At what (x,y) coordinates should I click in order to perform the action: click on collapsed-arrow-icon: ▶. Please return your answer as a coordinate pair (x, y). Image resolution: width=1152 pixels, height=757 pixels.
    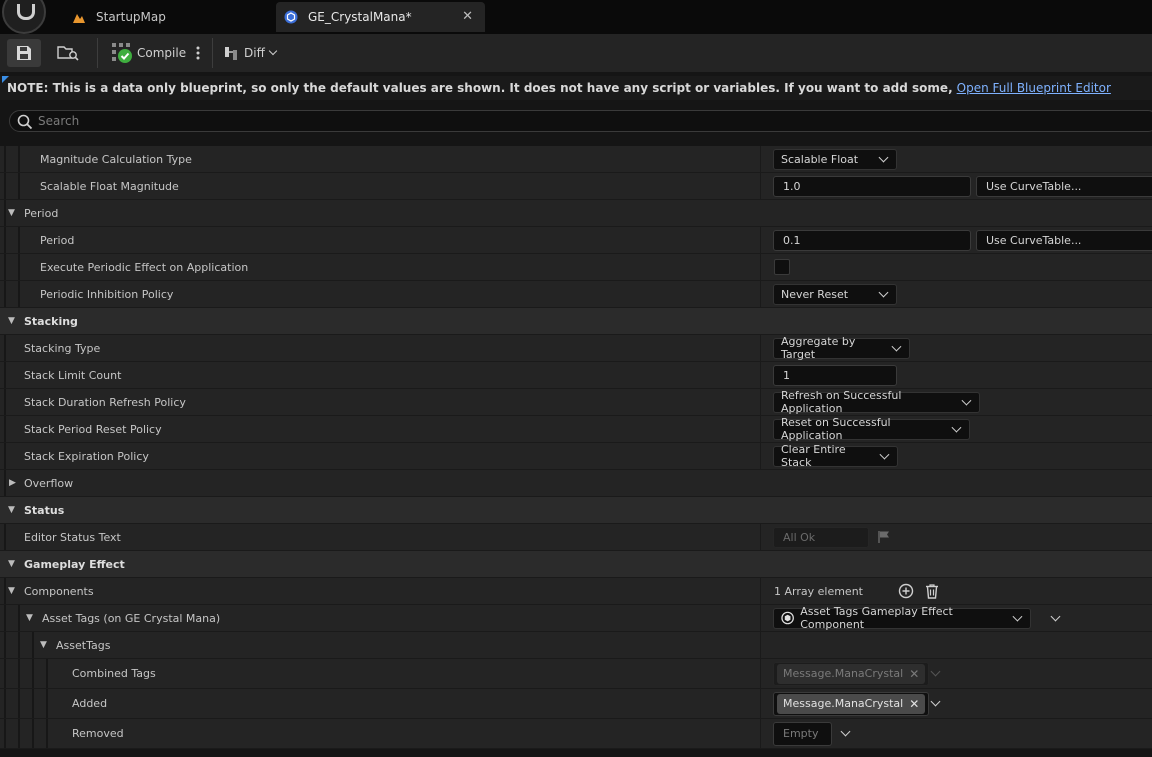
    Looking at the image, I should click on (12, 483).